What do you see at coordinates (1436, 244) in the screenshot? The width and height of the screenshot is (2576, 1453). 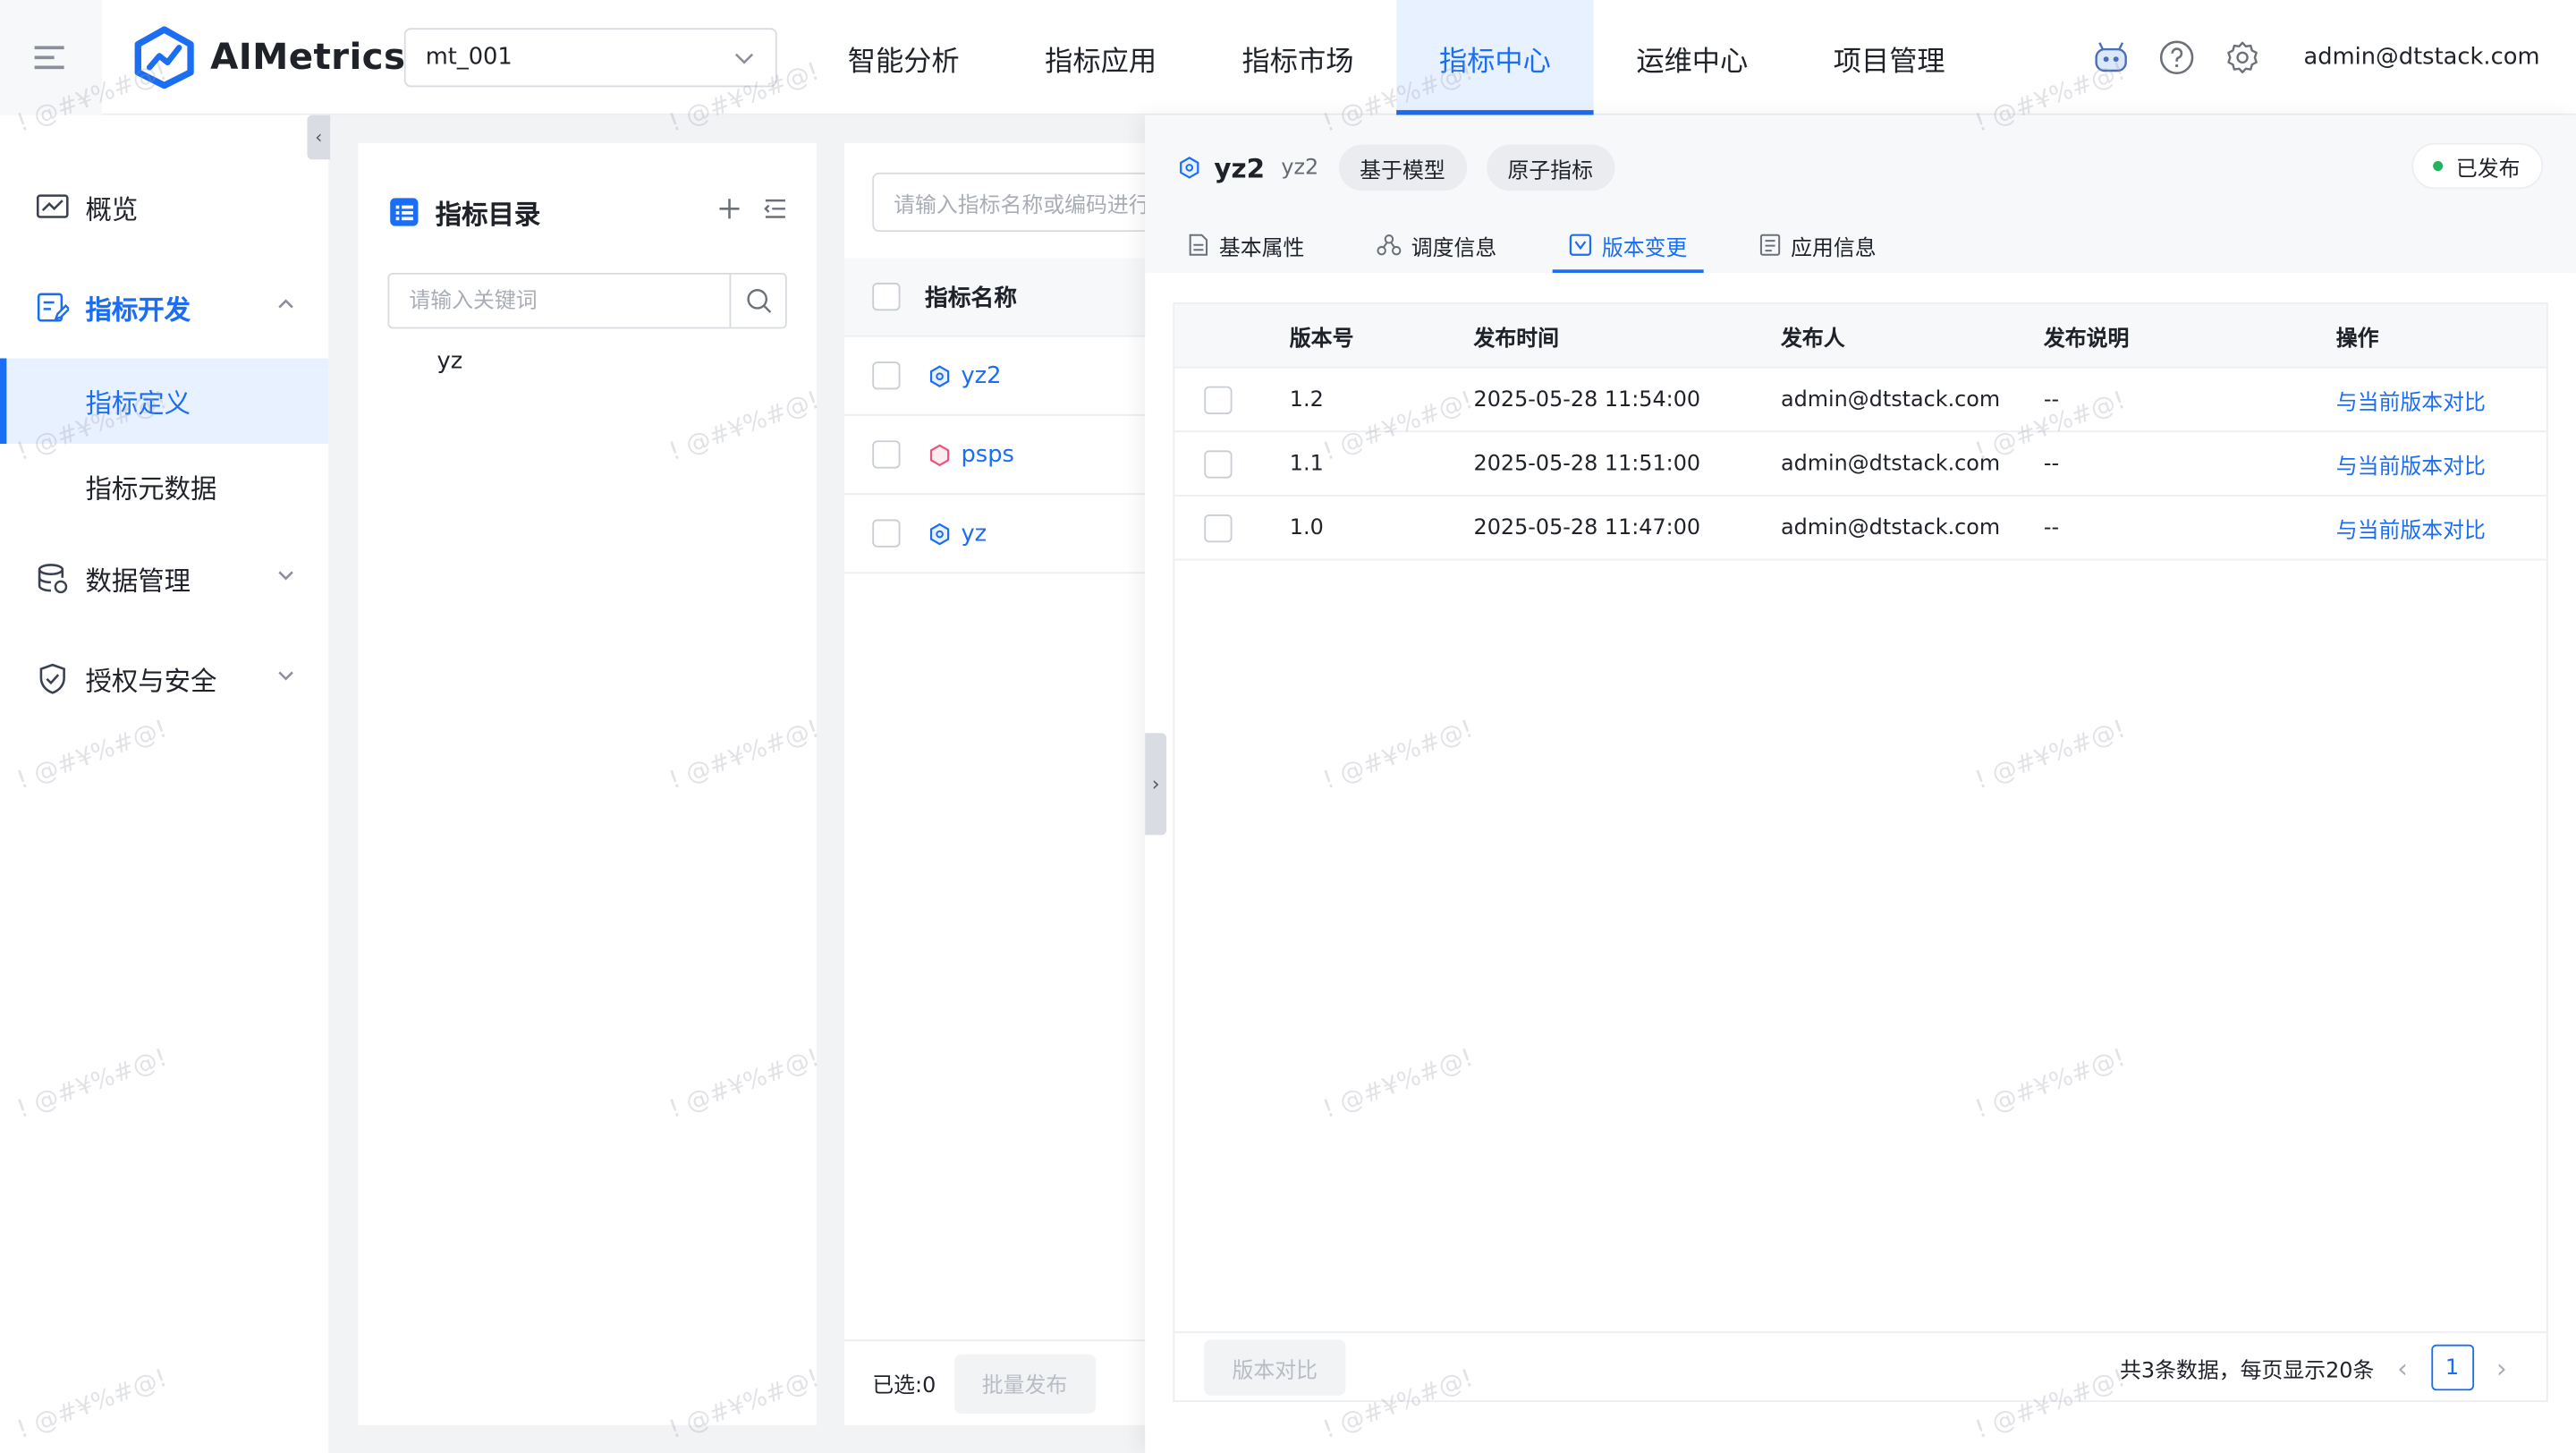 I see `tab-schedule-info: 调度信息` at bounding box center [1436, 244].